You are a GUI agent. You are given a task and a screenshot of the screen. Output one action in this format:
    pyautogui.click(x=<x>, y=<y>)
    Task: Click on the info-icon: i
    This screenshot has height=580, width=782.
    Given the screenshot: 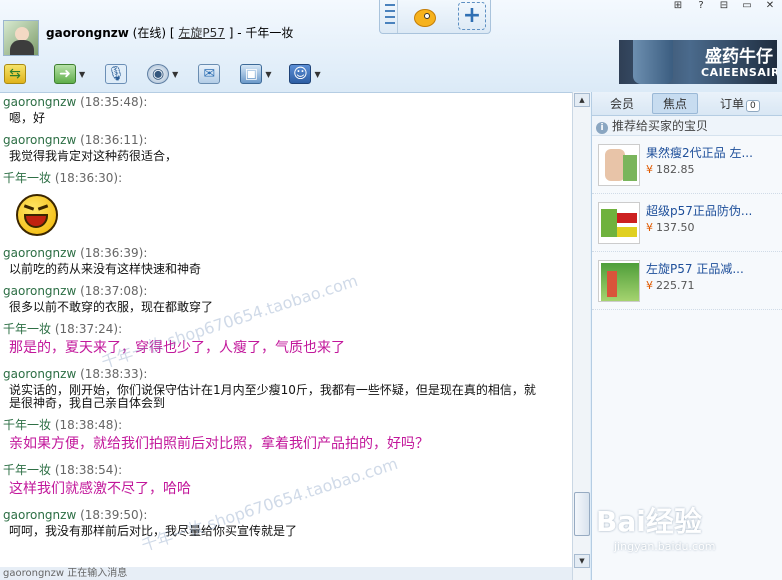 What is the action you would take?
    pyautogui.click(x=602, y=128)
    